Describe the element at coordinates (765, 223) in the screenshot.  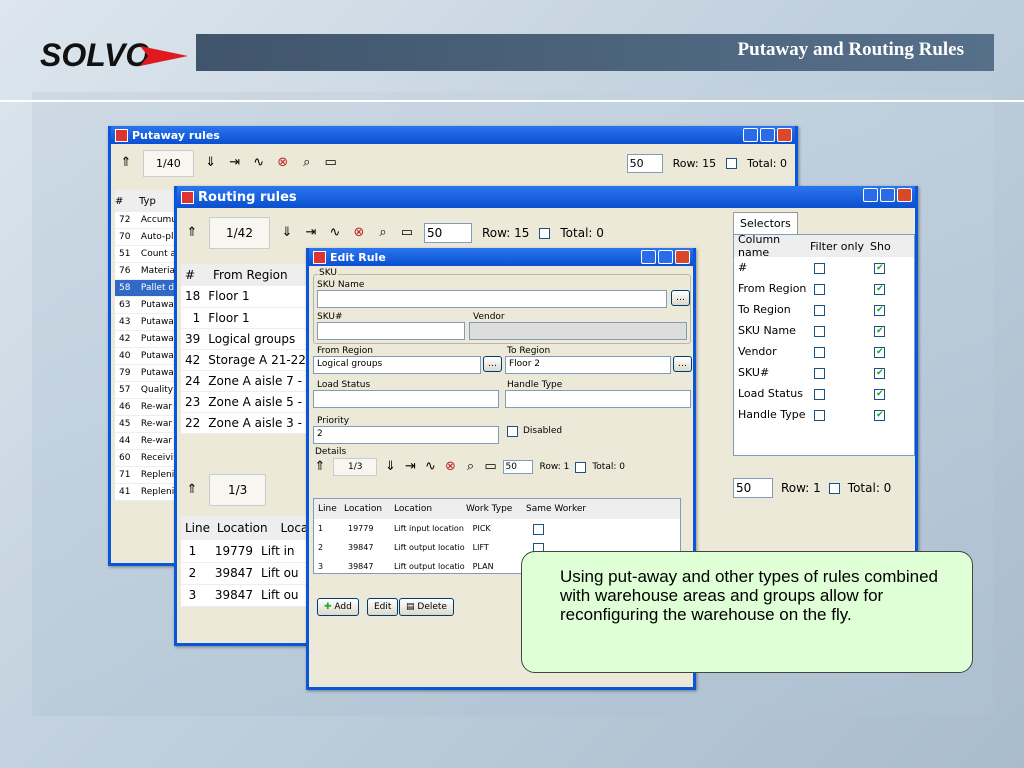
I see `tab-selectors: Selectors` at that location.